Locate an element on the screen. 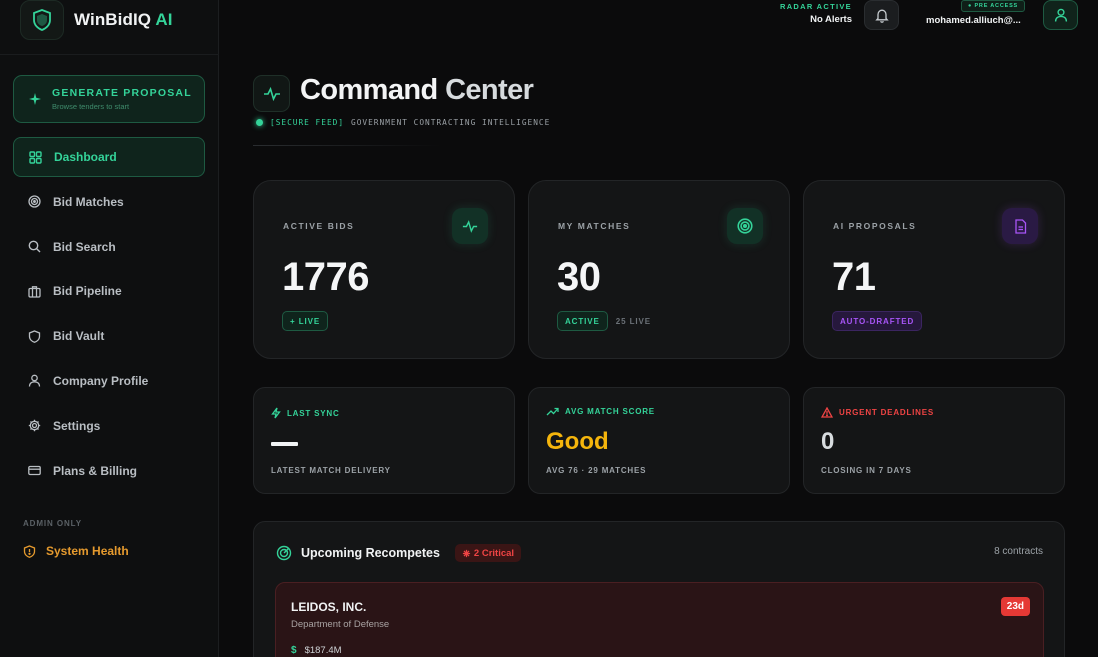  dollar-icon: $ is located at coordinates (294, 650).